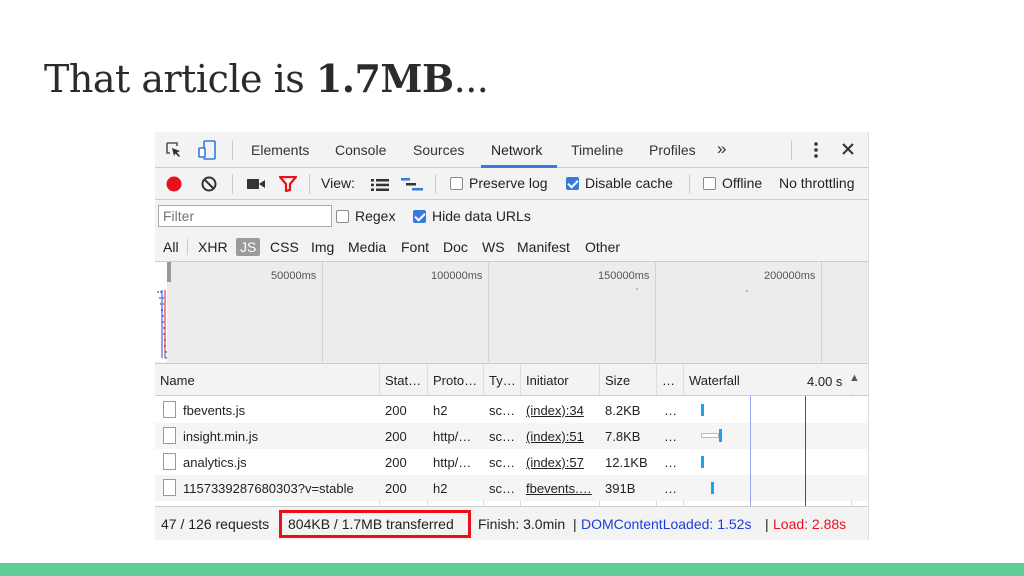  What do you see at coordinates (499, 183) in the screenshot?
I see `preserve-log-checkbox: Preserve log` at bounding box center [499, 183].